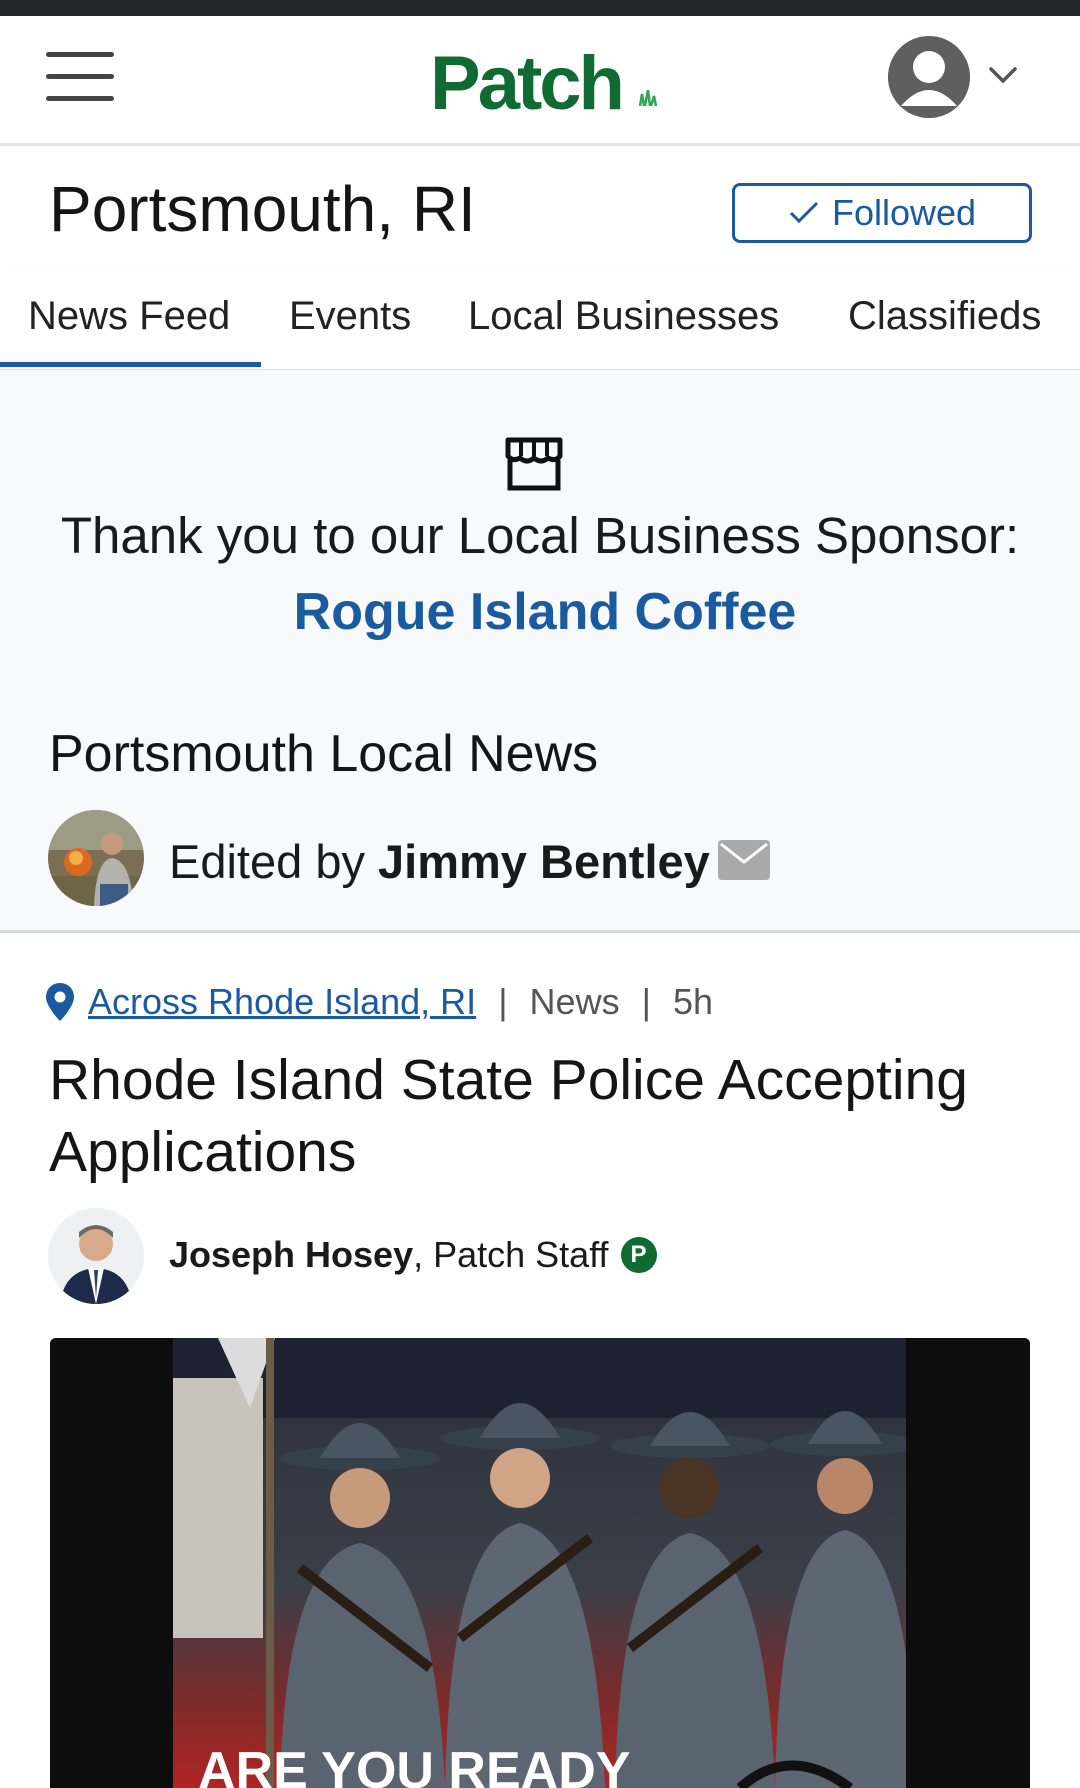  What do you see at coordinates (527, 83) in the screenshot?
I see `logo-text: Patch` at bounding box center [527, 83].